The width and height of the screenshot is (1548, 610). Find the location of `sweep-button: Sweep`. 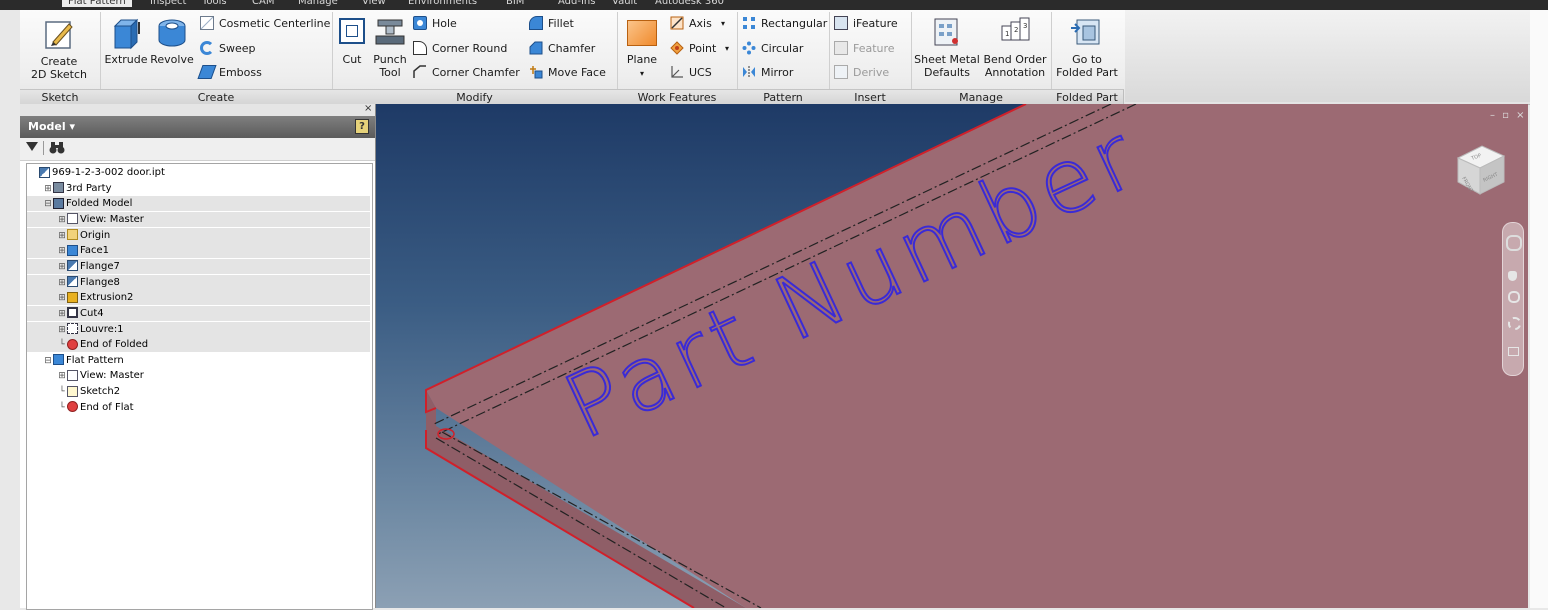

sweep-button: Sweep is located at coordinates (264, 49).